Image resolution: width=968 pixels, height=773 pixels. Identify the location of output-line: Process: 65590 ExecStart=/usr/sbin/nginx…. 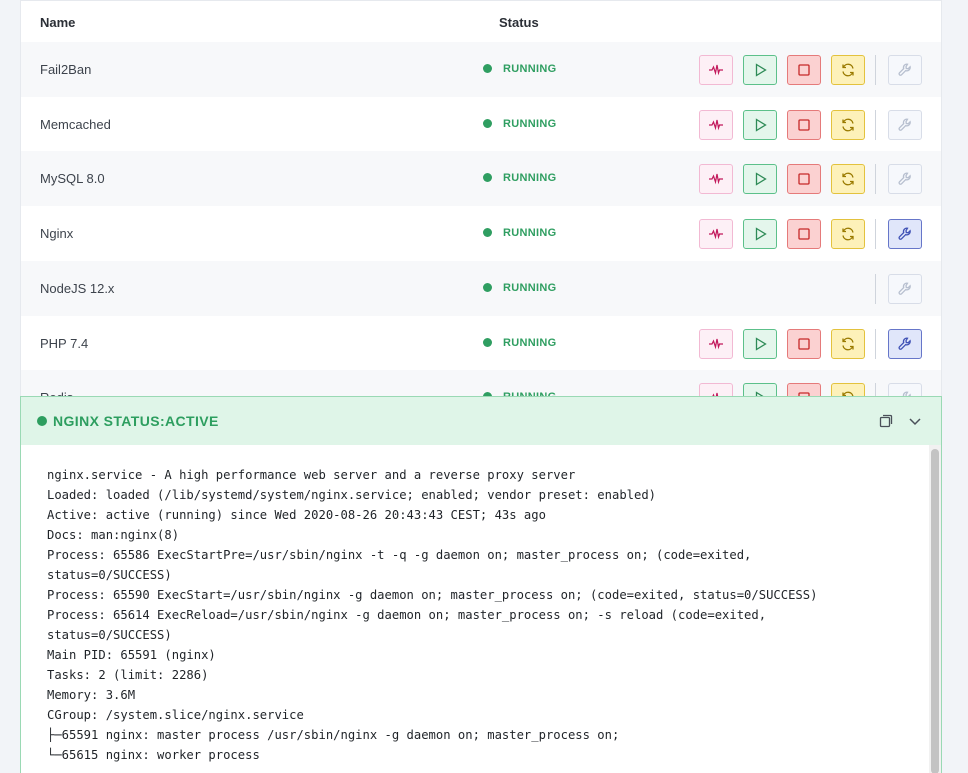
(432, 595).